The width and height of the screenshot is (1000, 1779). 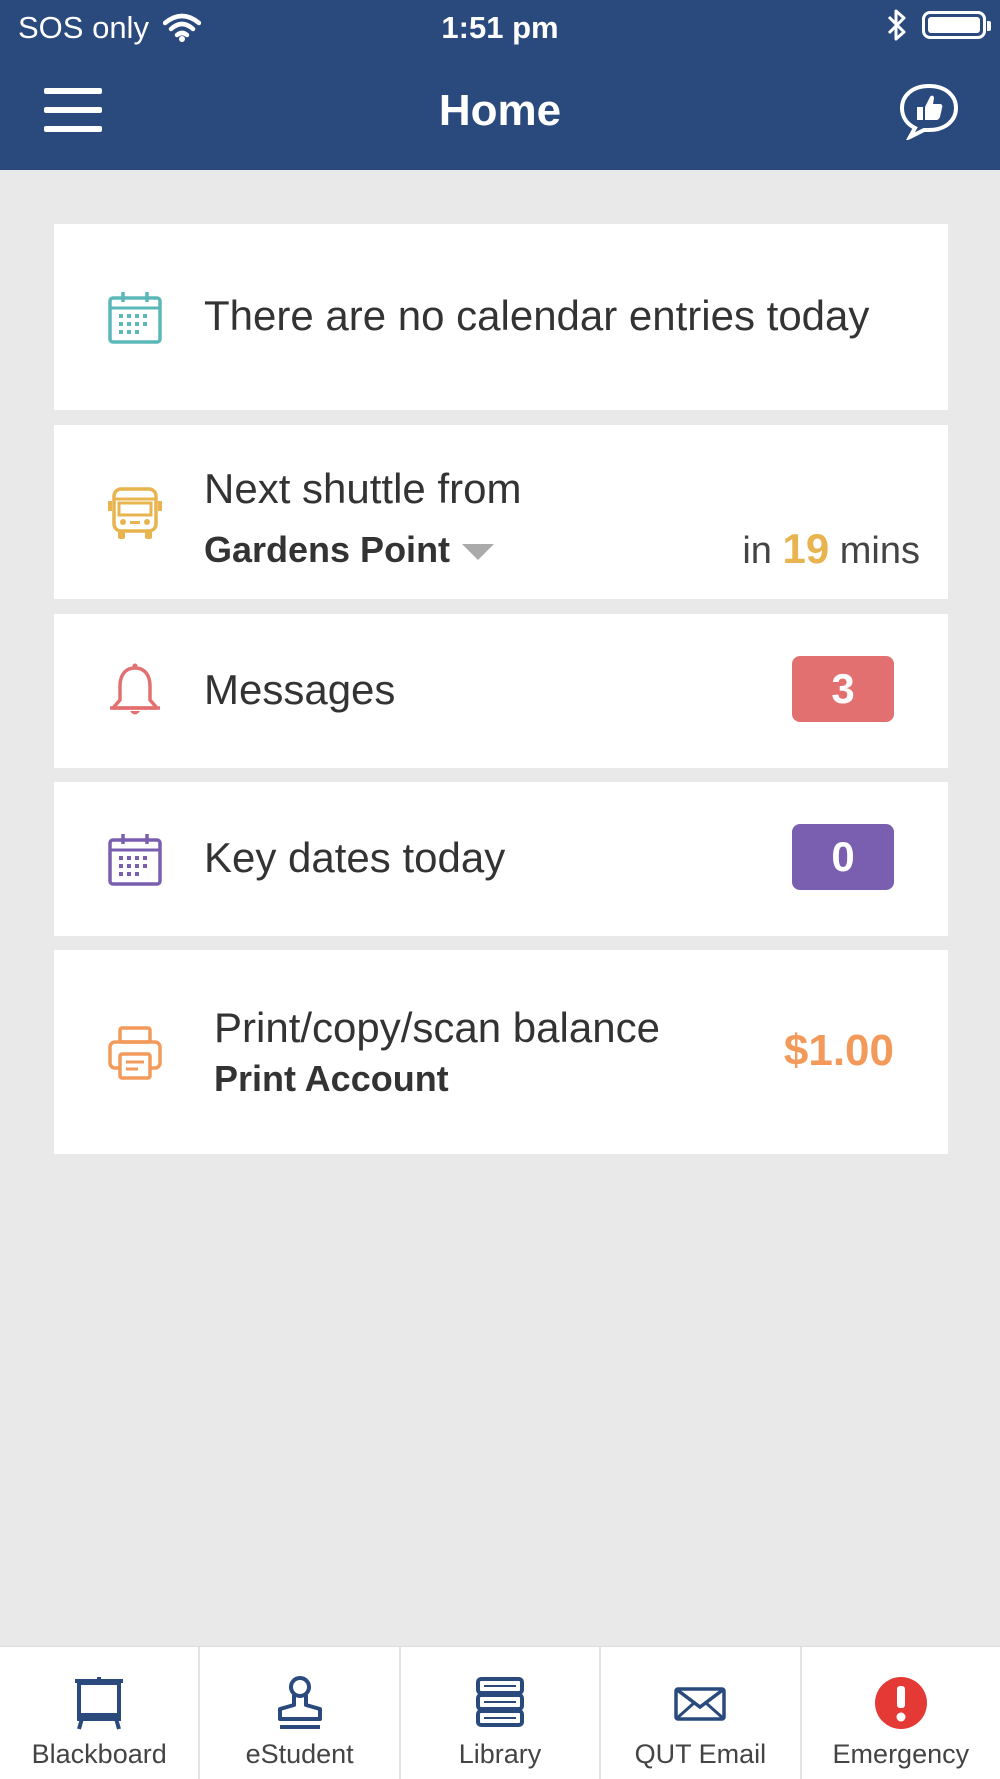 I want to click on messages-card: Messages 3, so click(x=501, y=691).